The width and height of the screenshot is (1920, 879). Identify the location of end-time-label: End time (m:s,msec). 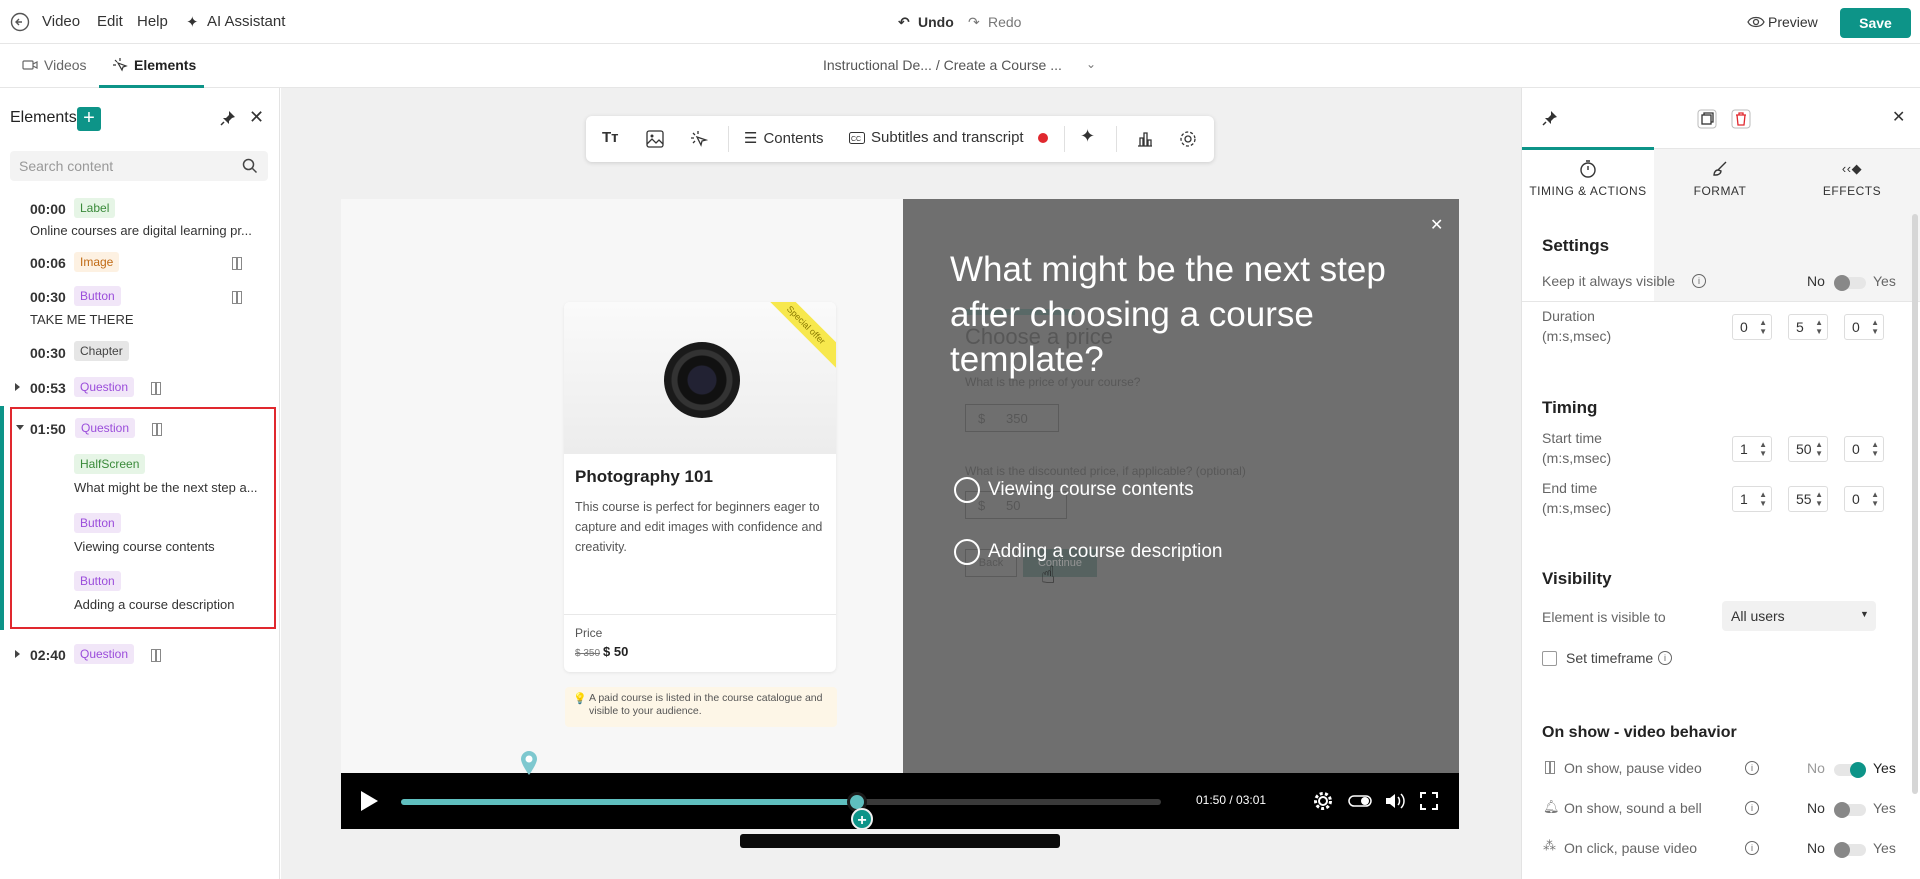
(1577, 498).